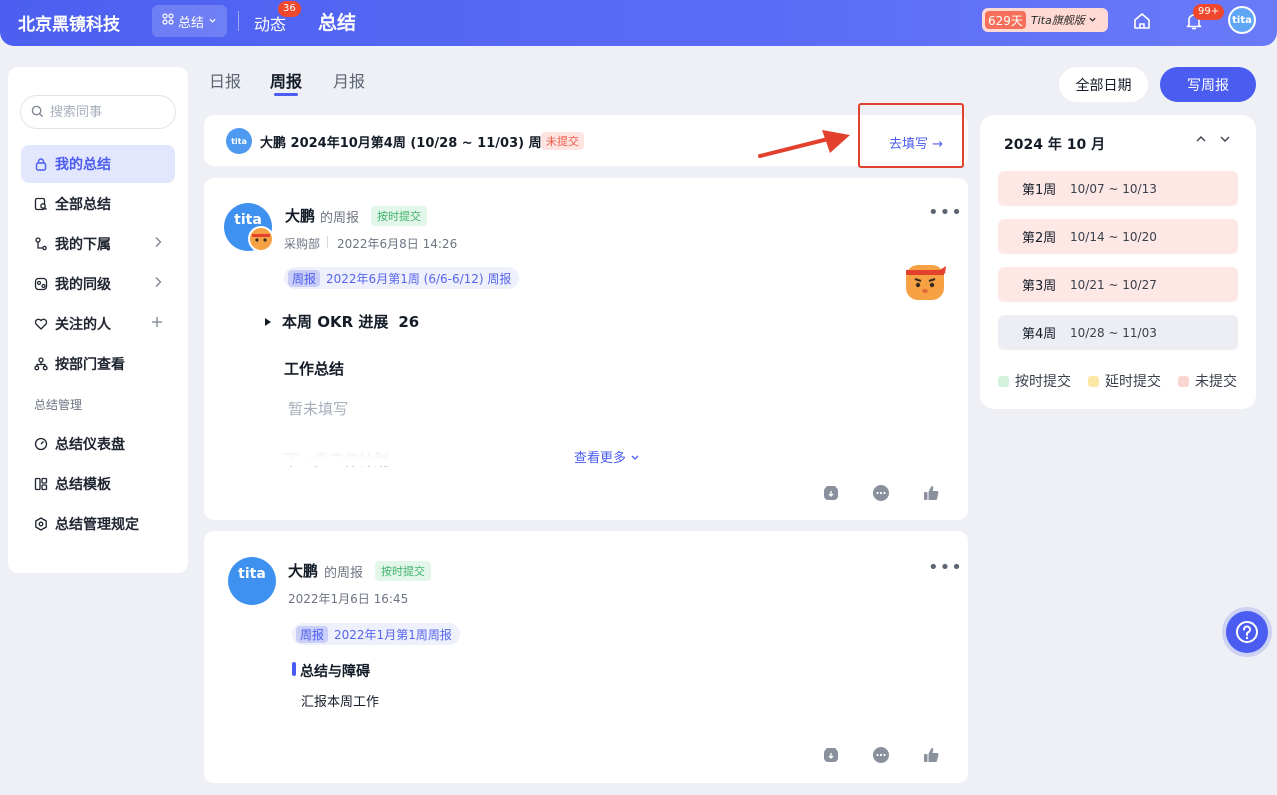  I want to click on sidebar-item-my-summary: 我的总结, so click(98, 164).